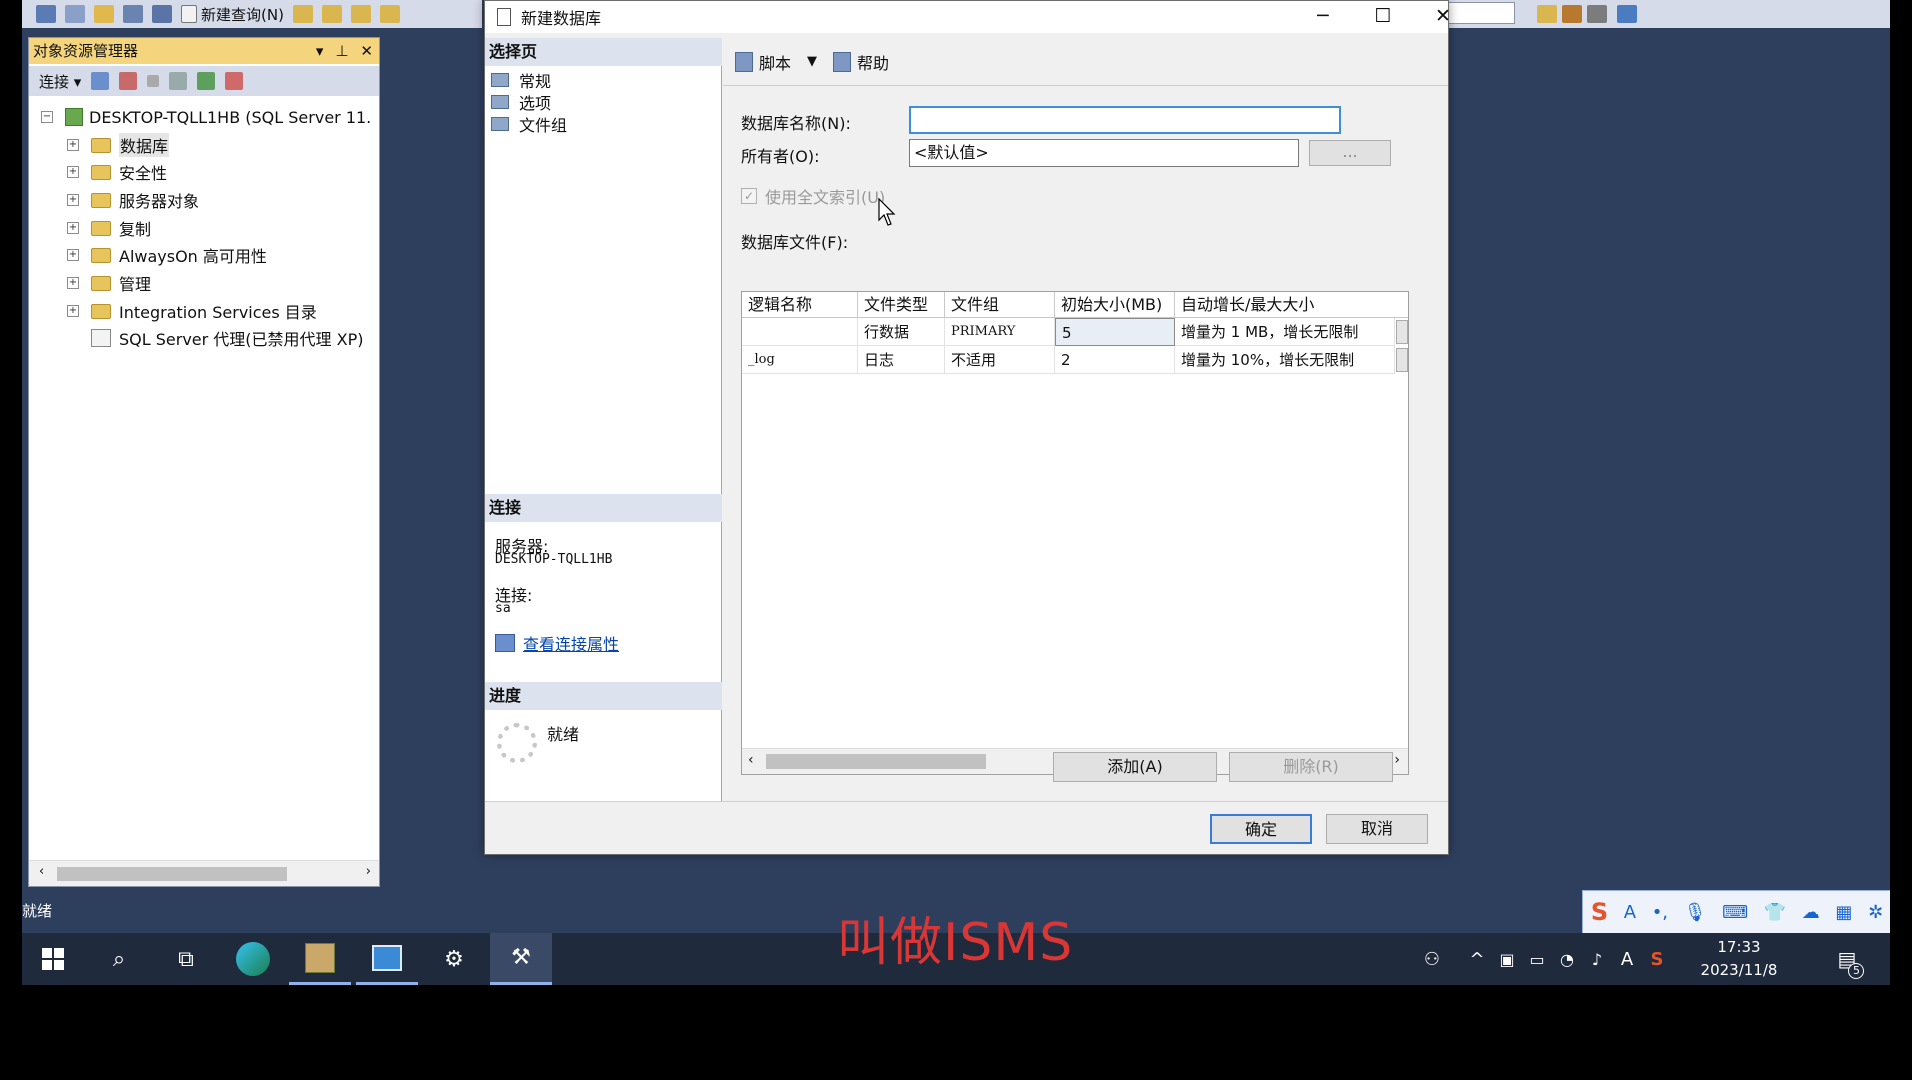 The width and height of the screenshot is (1912, 1080). I want to click on security-icon: ▣, so click(1507, 959).